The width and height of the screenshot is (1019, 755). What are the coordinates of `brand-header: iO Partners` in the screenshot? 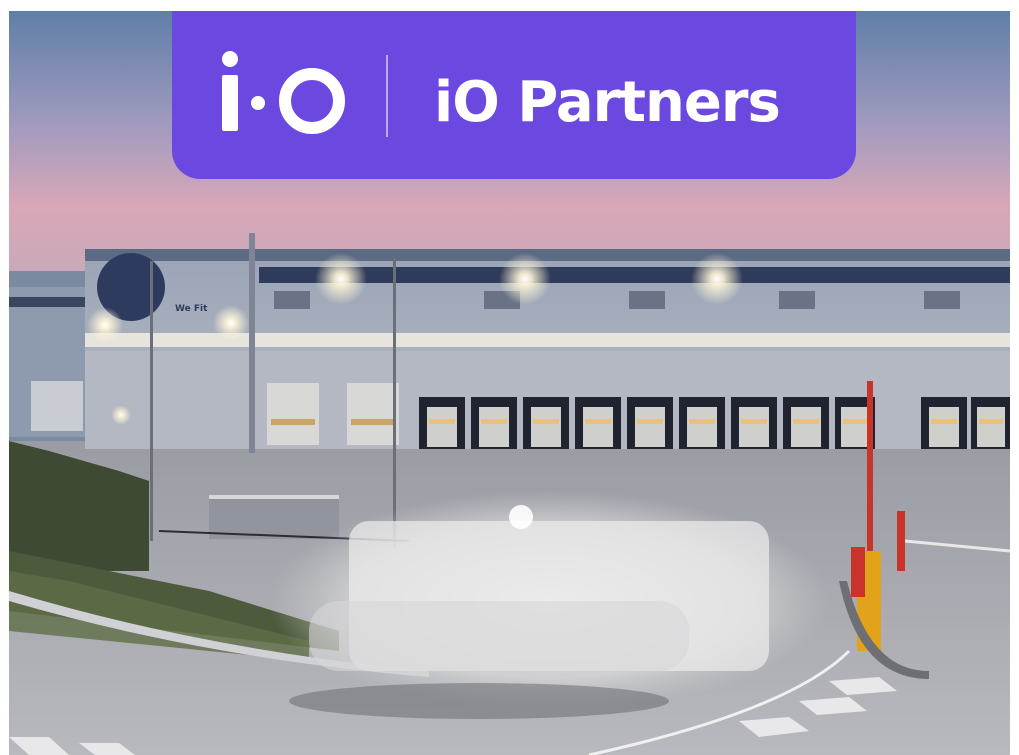 It's located at (514, 95).